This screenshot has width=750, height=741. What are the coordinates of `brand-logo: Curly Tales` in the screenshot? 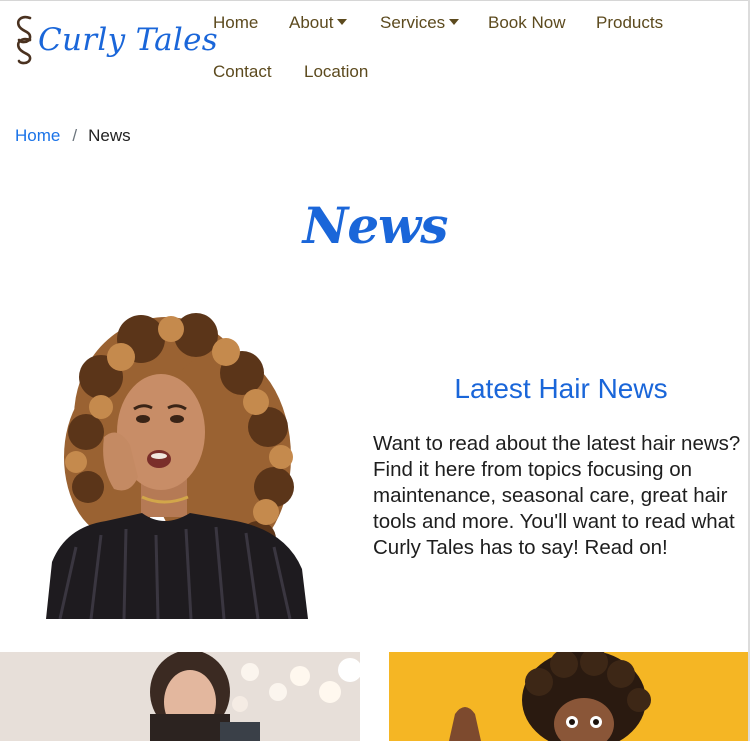 It's located at (116, 40).